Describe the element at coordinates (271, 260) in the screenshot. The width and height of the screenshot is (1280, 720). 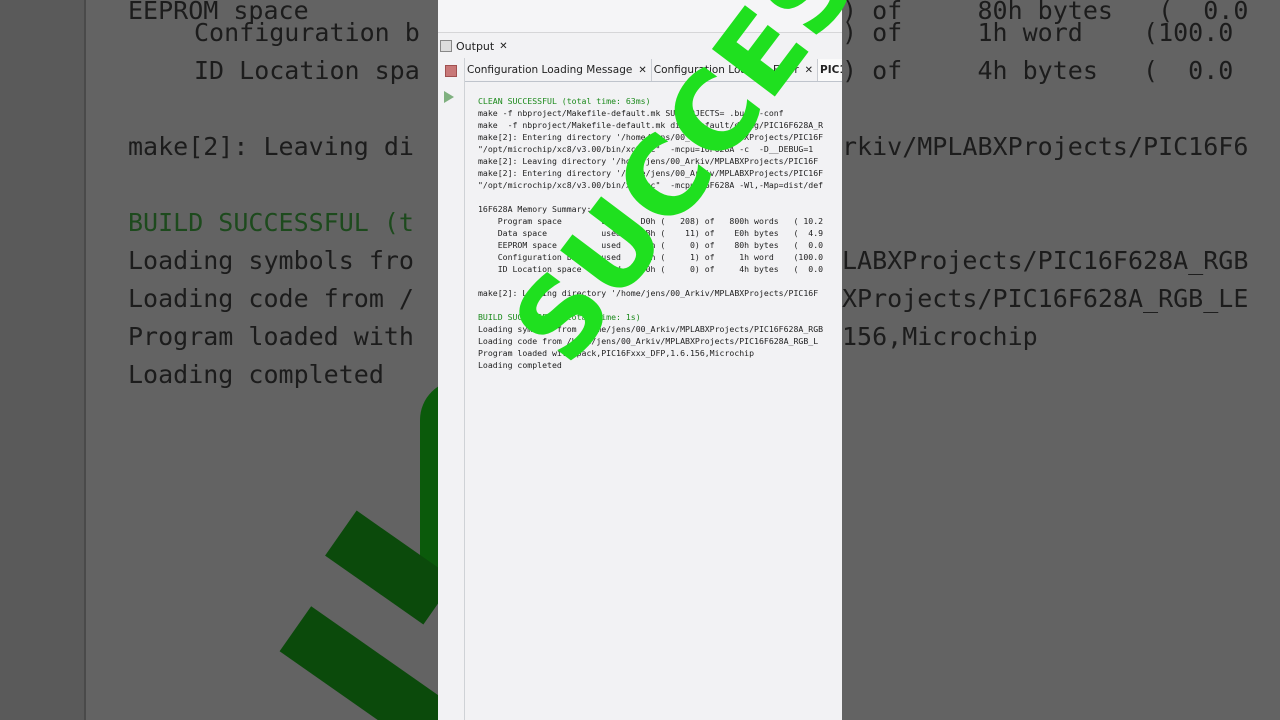
I see `background-line: Loading symbols fro` at that location.